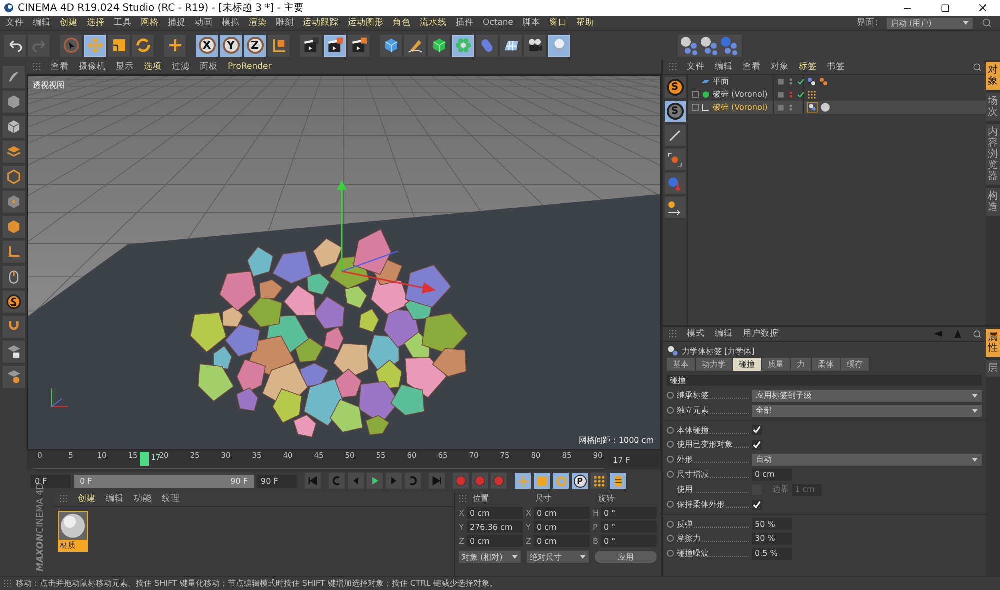 This screenshot has width=1000, height=590. I want to click on tag-icon, so click(824, 81).